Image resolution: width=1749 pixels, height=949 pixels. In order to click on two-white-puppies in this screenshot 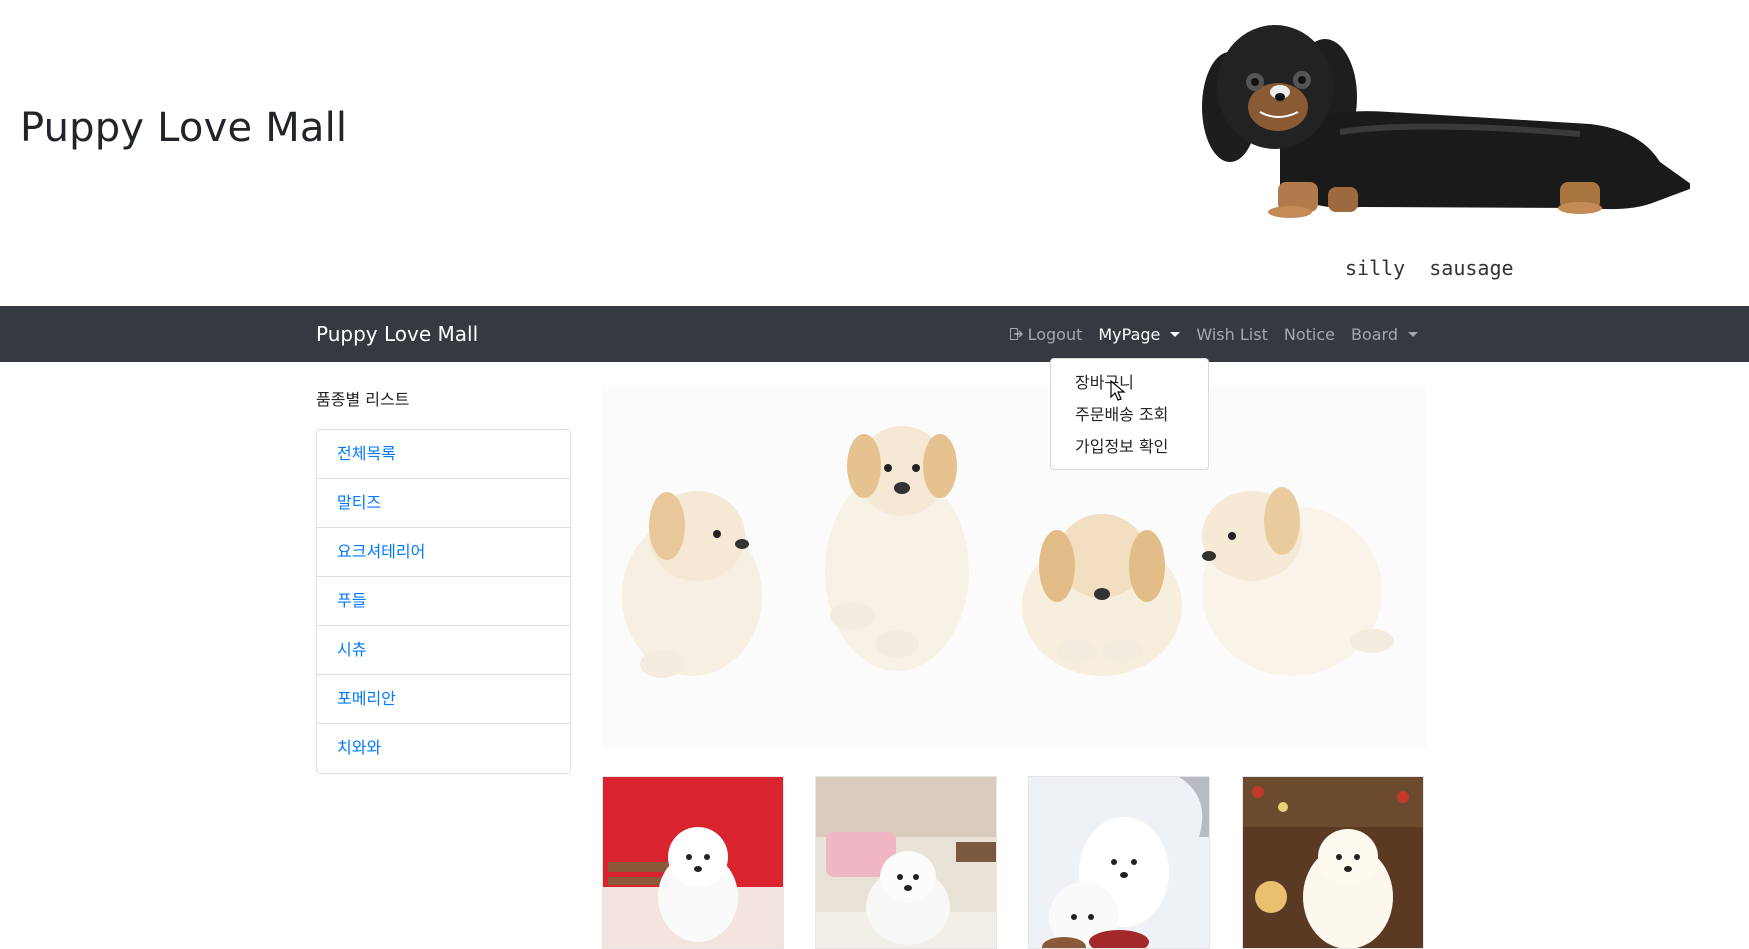, I will do `click(1119, 862)`.